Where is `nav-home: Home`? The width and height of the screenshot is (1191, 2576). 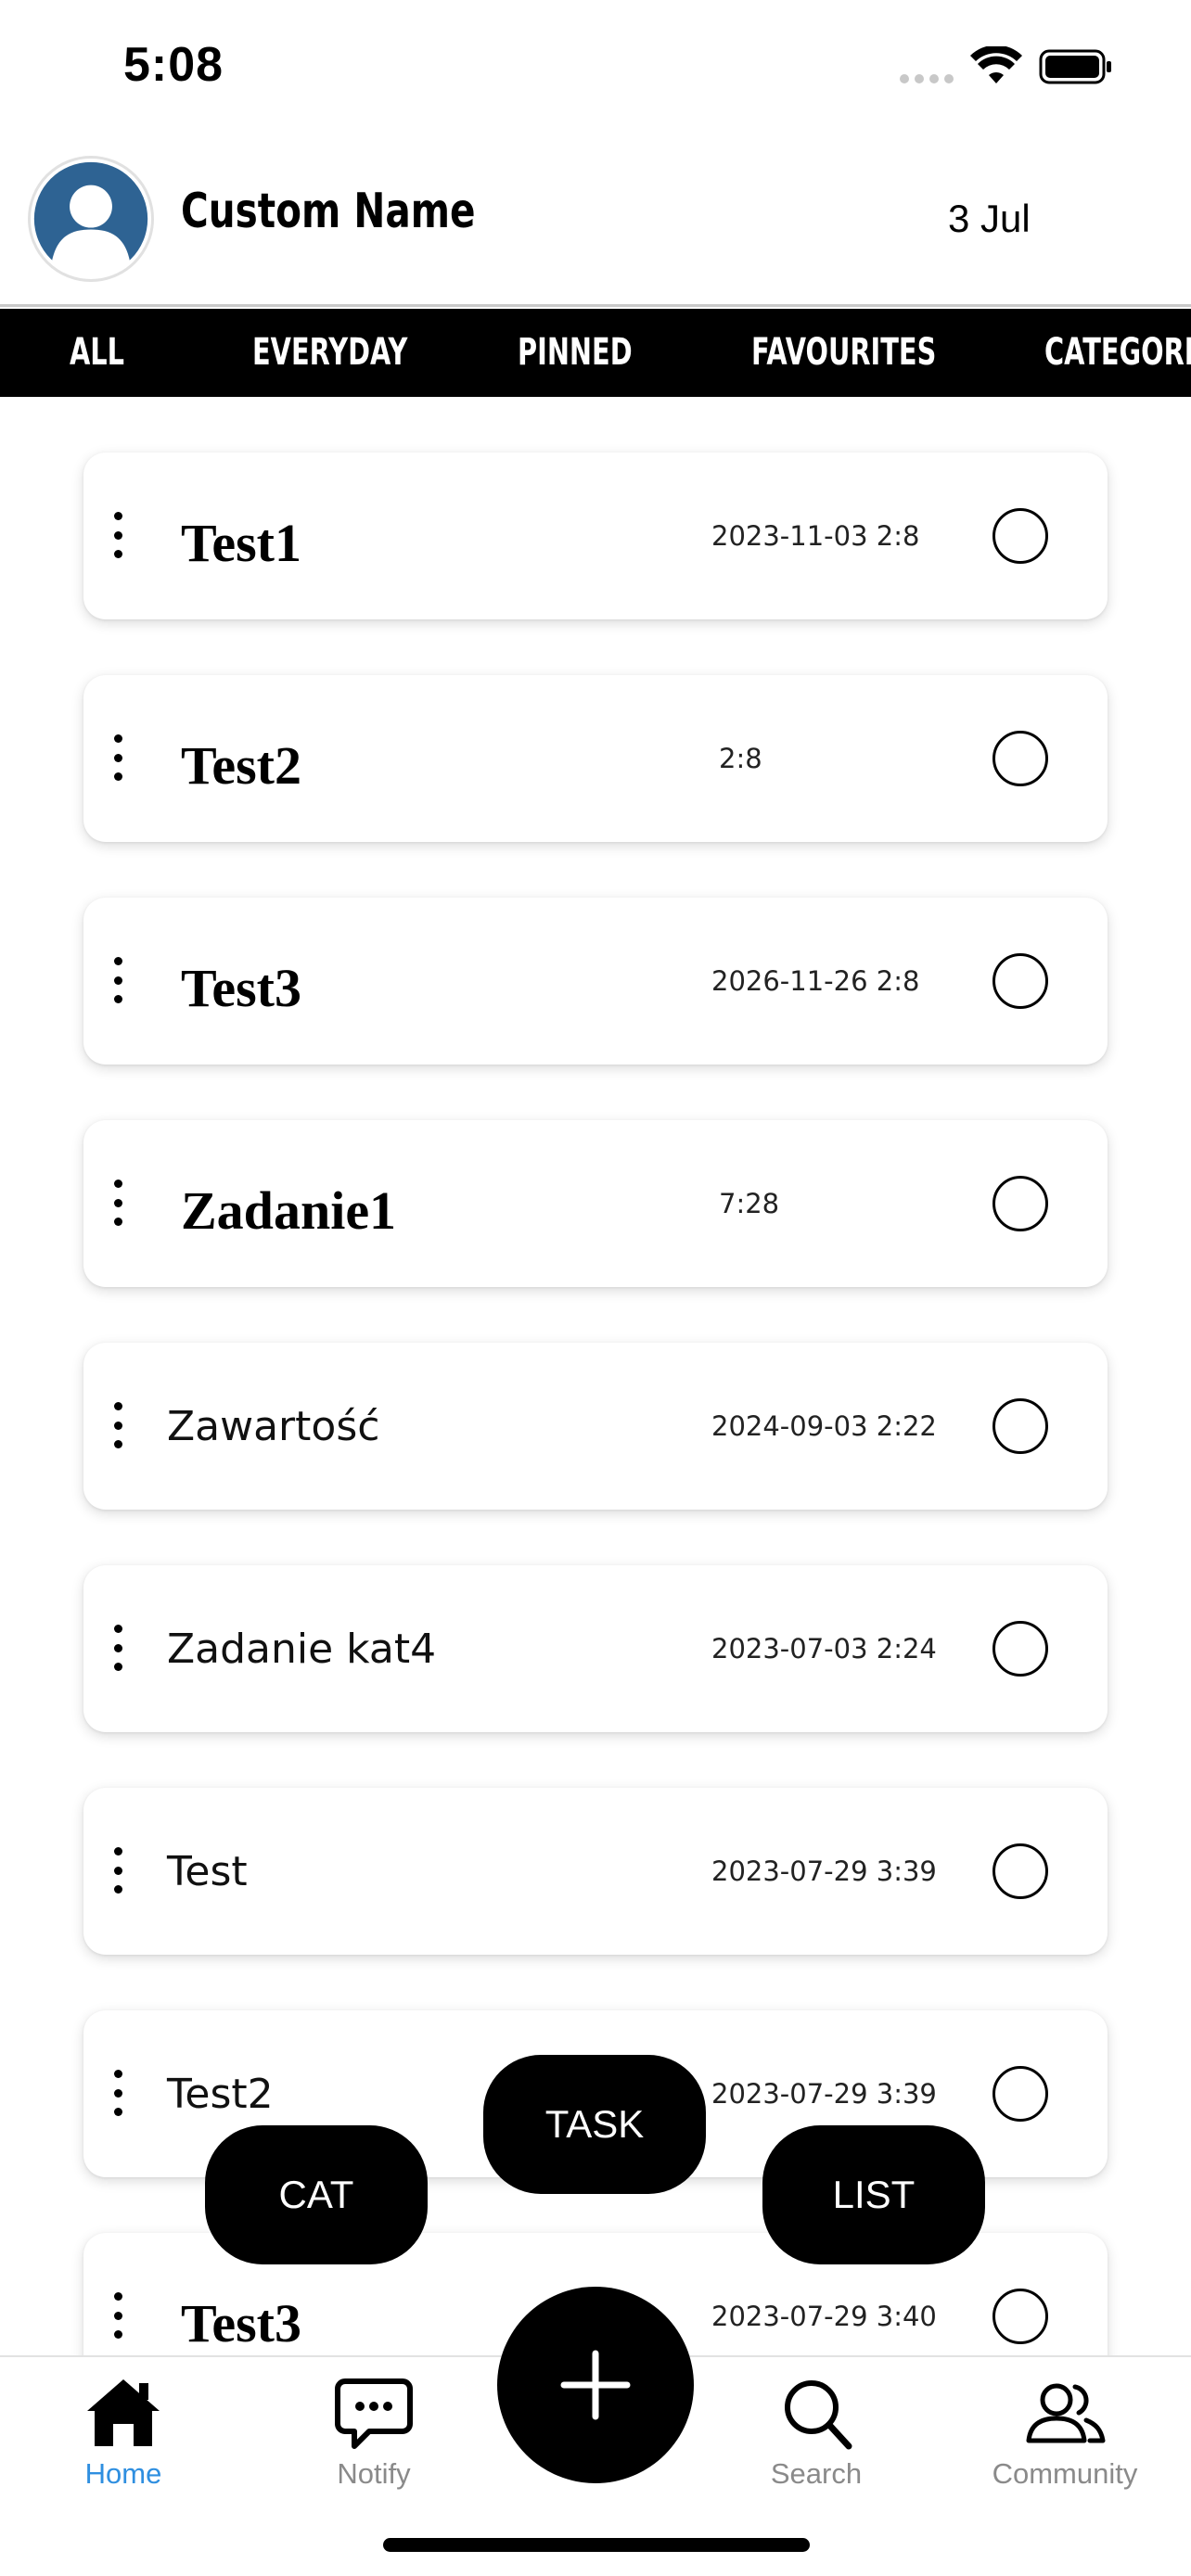 nav-home: Home is located at coordinates (123, 2432).